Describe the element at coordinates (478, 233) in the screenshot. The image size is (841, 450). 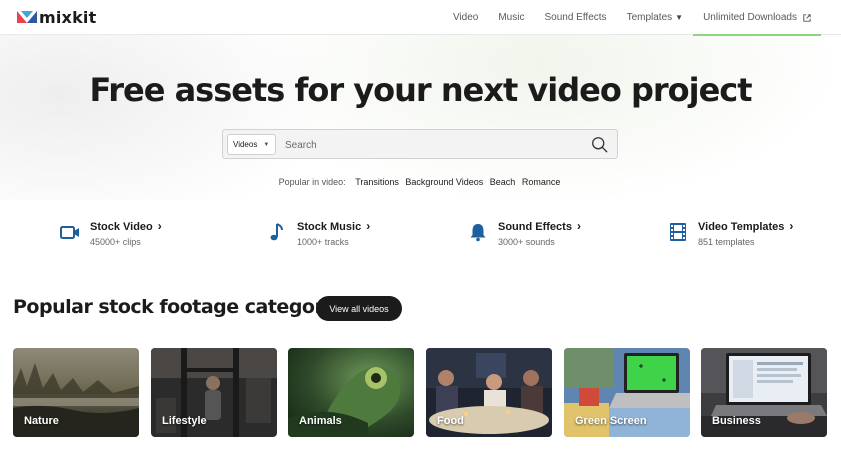
I see `bell-icon` at that location.